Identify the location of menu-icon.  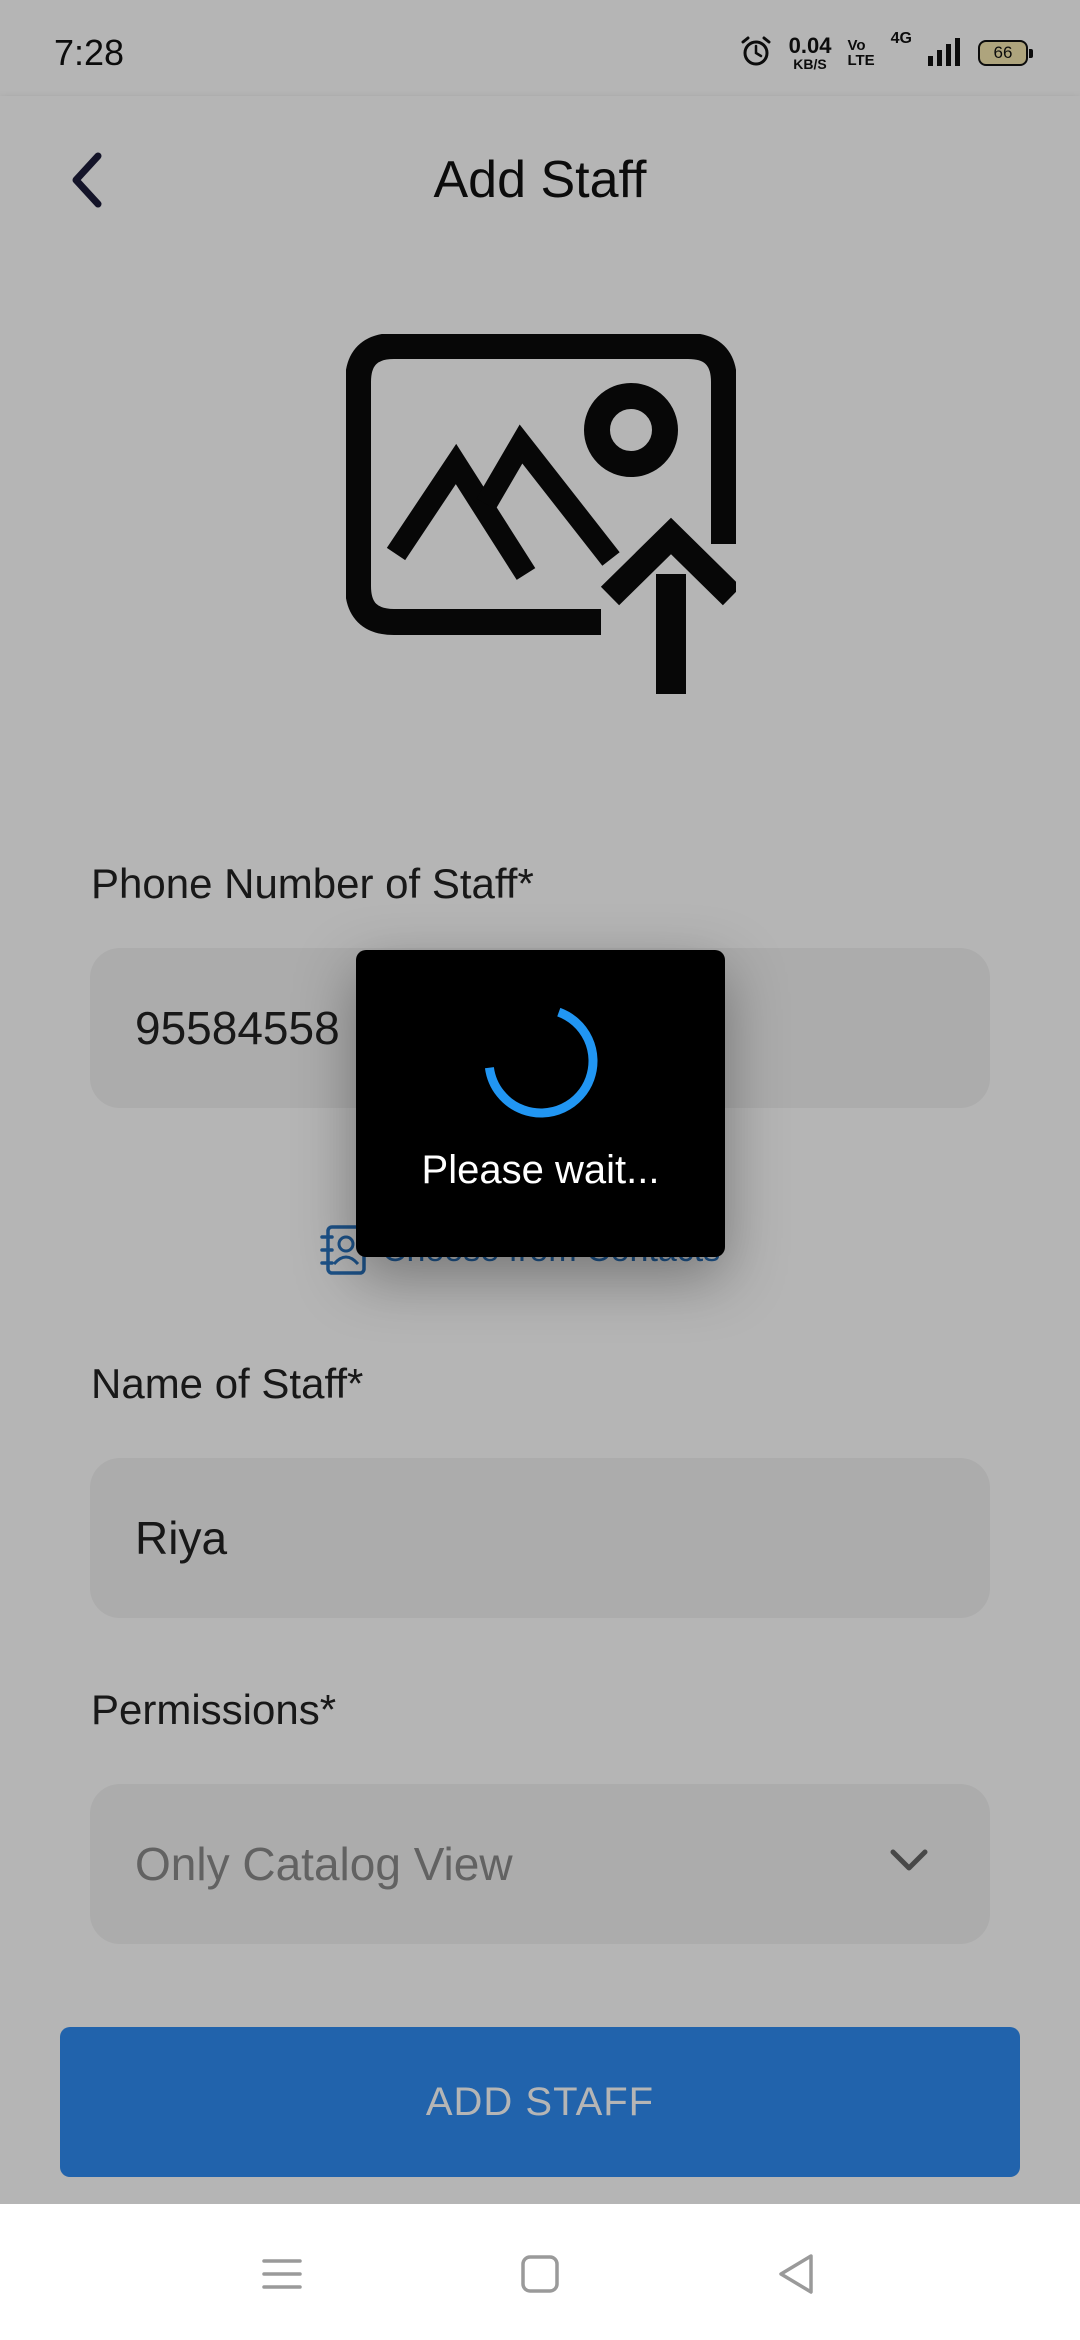
(282, 2274).